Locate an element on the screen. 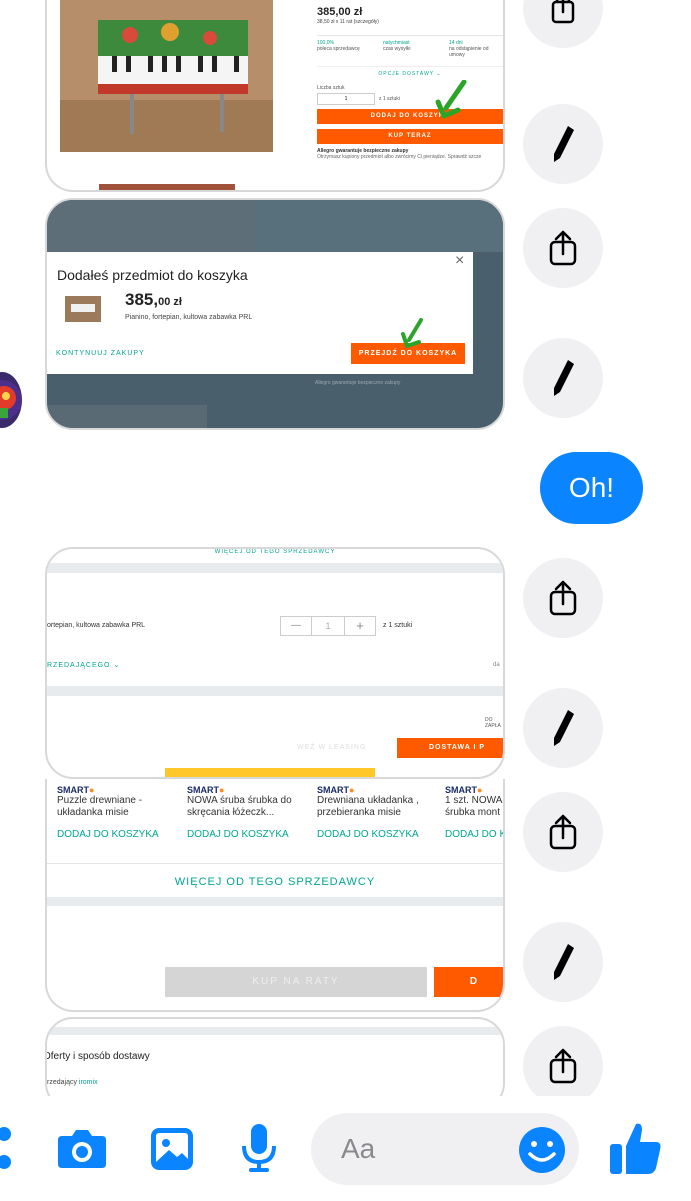 The height and width of the screenshot is (1201, 691). quantity-value: 1 is located at coordinates (328, 626).